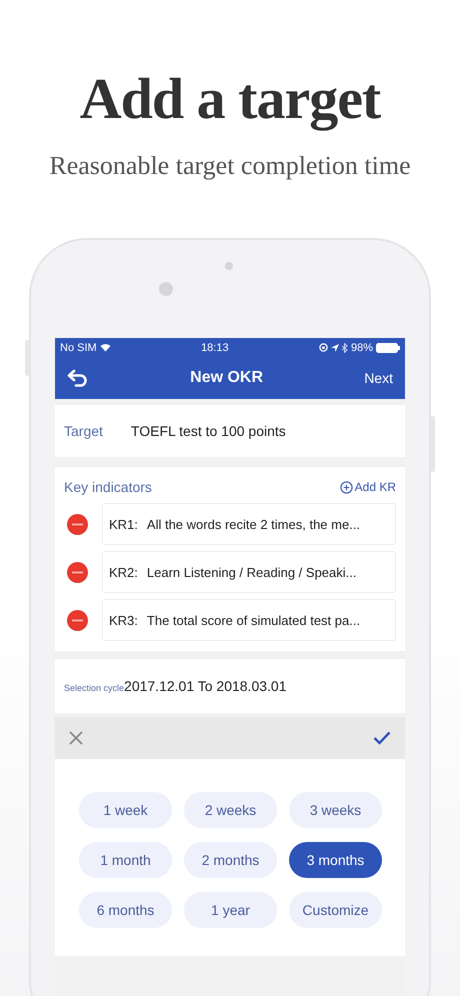 The height and width of the screenshot is (996, 460). Describe the element at coordinates (323, 347) in the screenshot. I see `lock-rotation-icon` at that location.